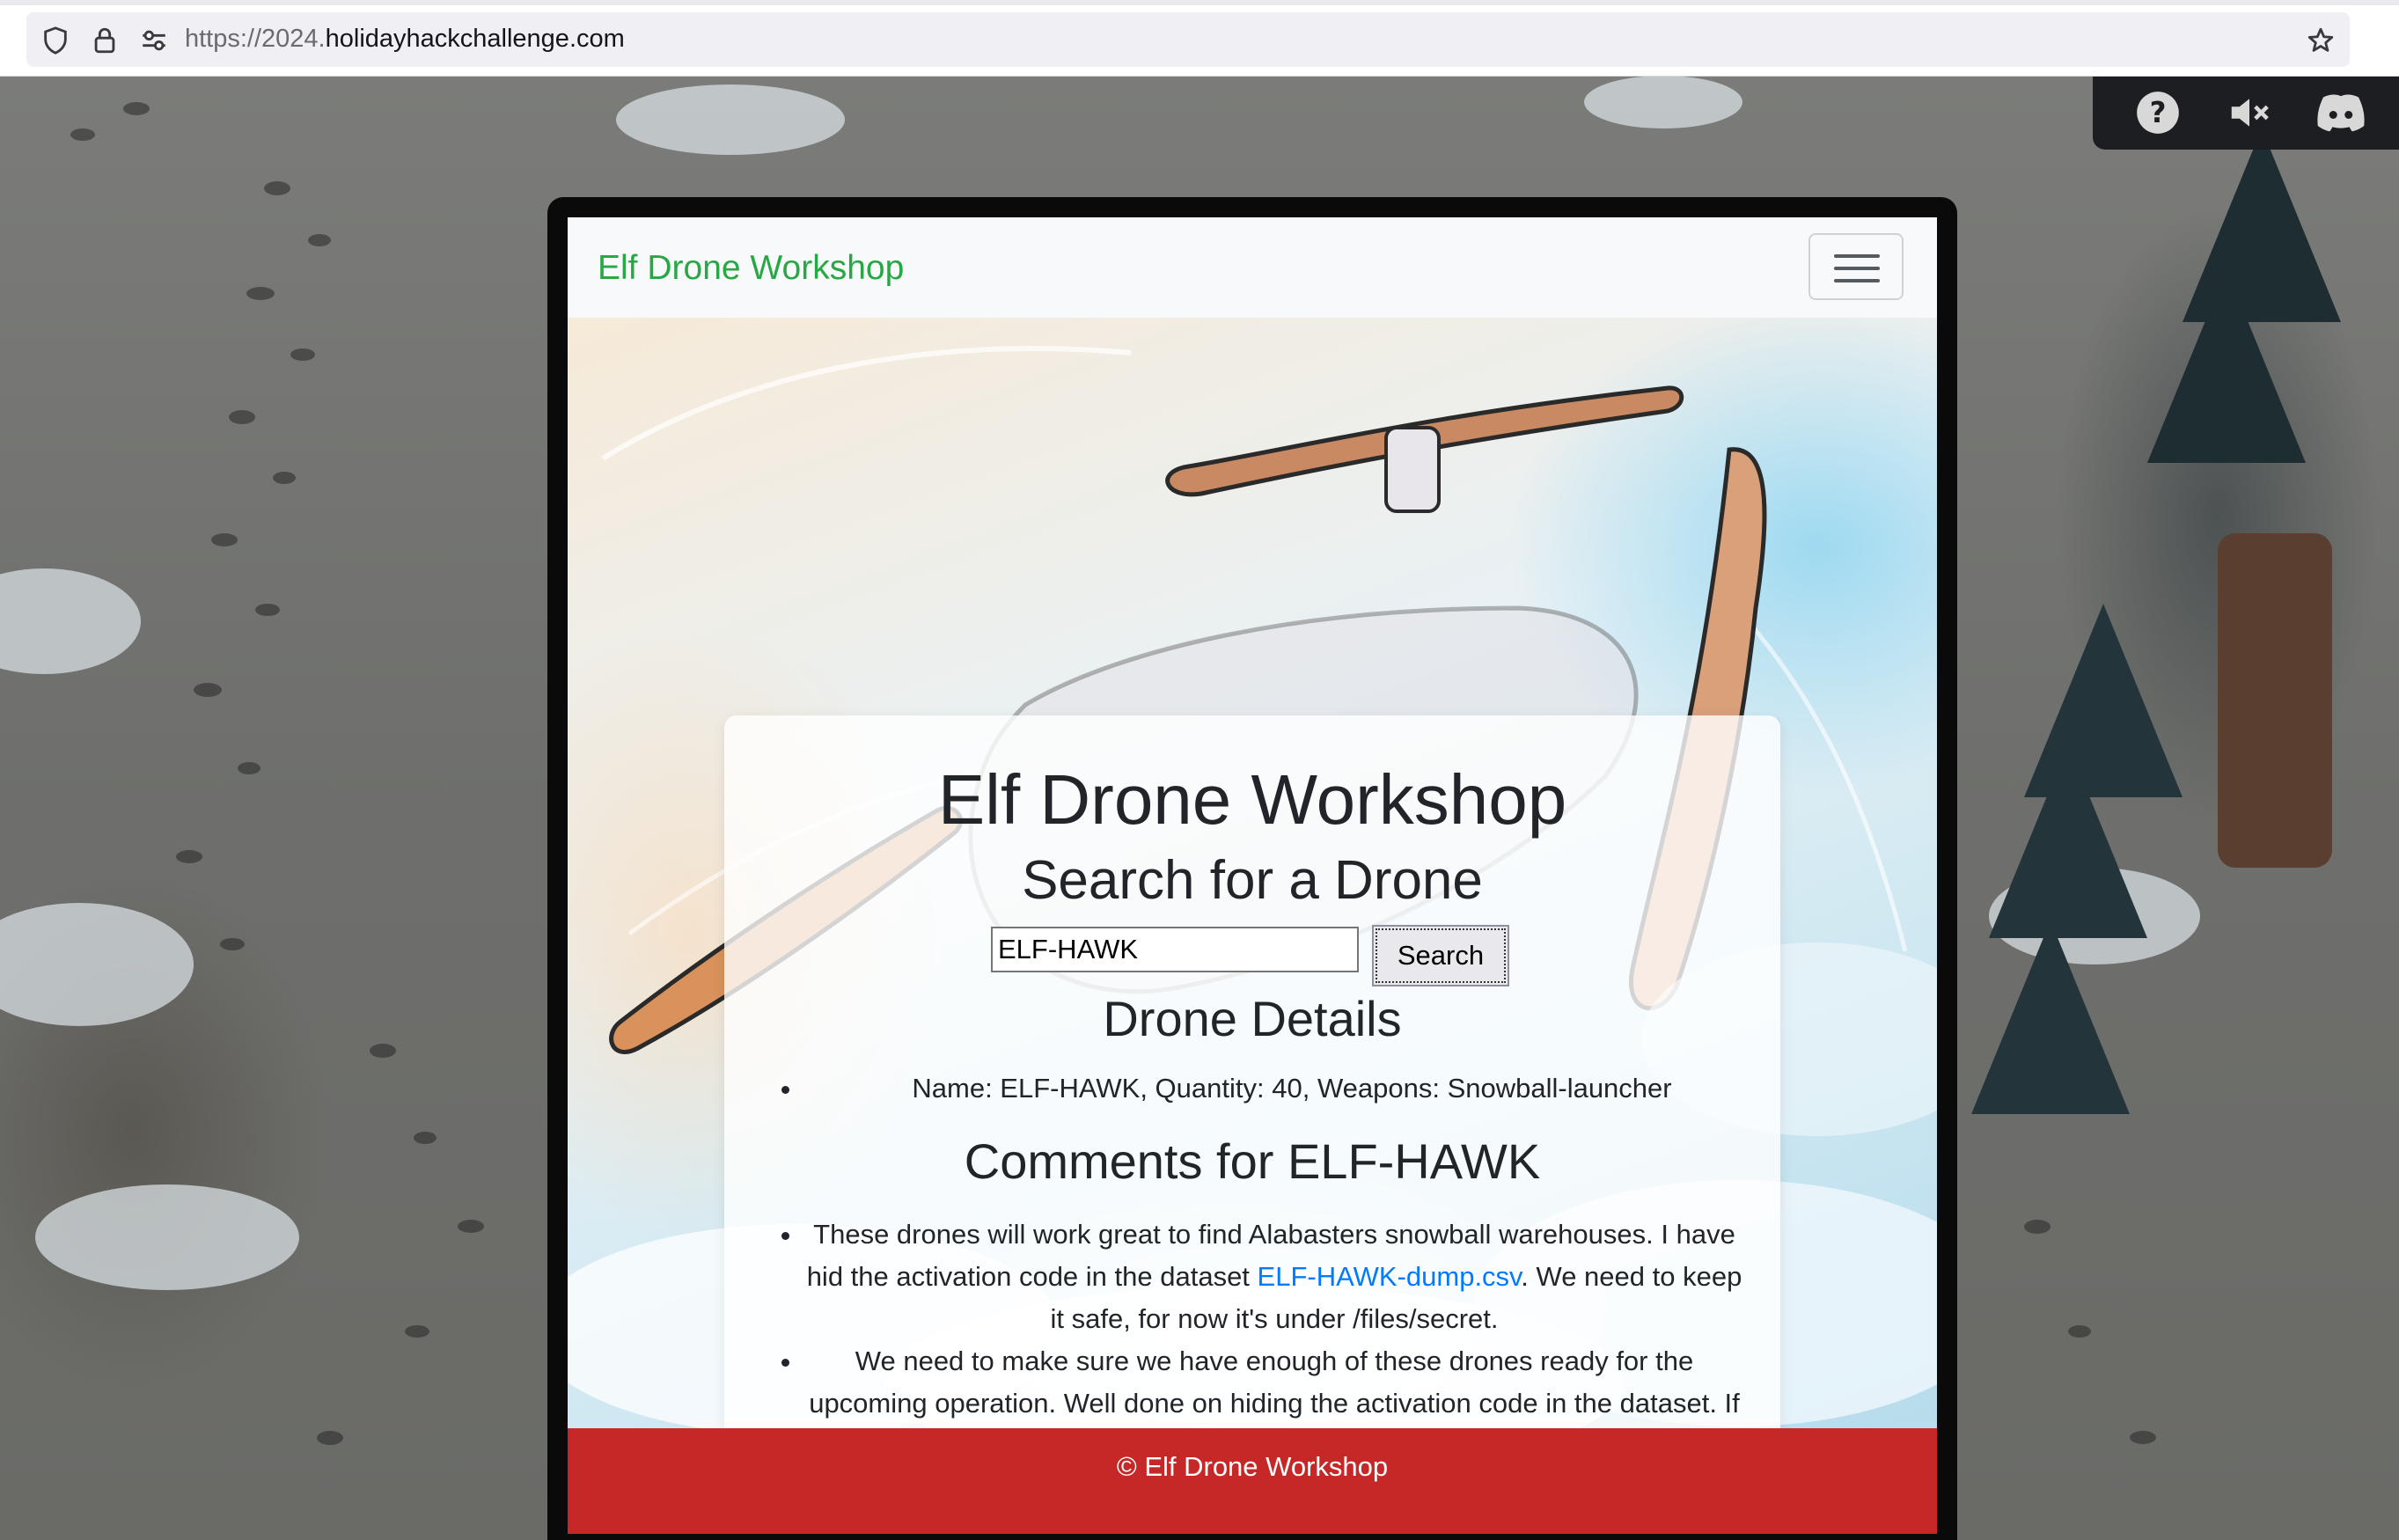 This screenshot has height=1540, width=2399. Describe the element at coordinates (1252, 267) in the screenshot. I see `navbar: Elf Drone Workshop` at that location.